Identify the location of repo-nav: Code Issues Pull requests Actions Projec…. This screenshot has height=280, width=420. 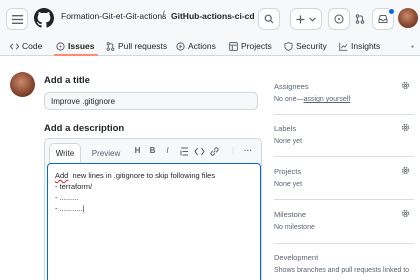
(210, 46).